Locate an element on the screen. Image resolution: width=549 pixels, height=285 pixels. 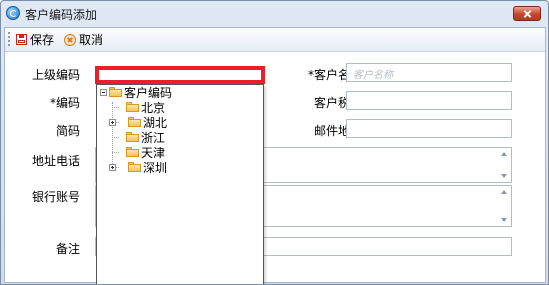
address-phone-label: 地址电话 is located at coordinates (55, 161).